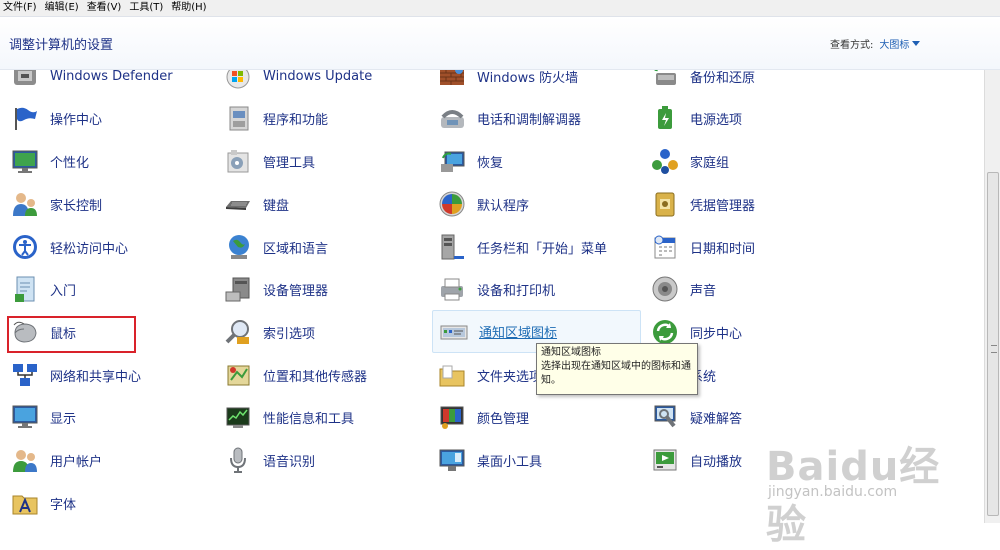  Describe the element at coordinates (723, 249) in the screenshot. I see `item-label: 日期和时间` at that location.